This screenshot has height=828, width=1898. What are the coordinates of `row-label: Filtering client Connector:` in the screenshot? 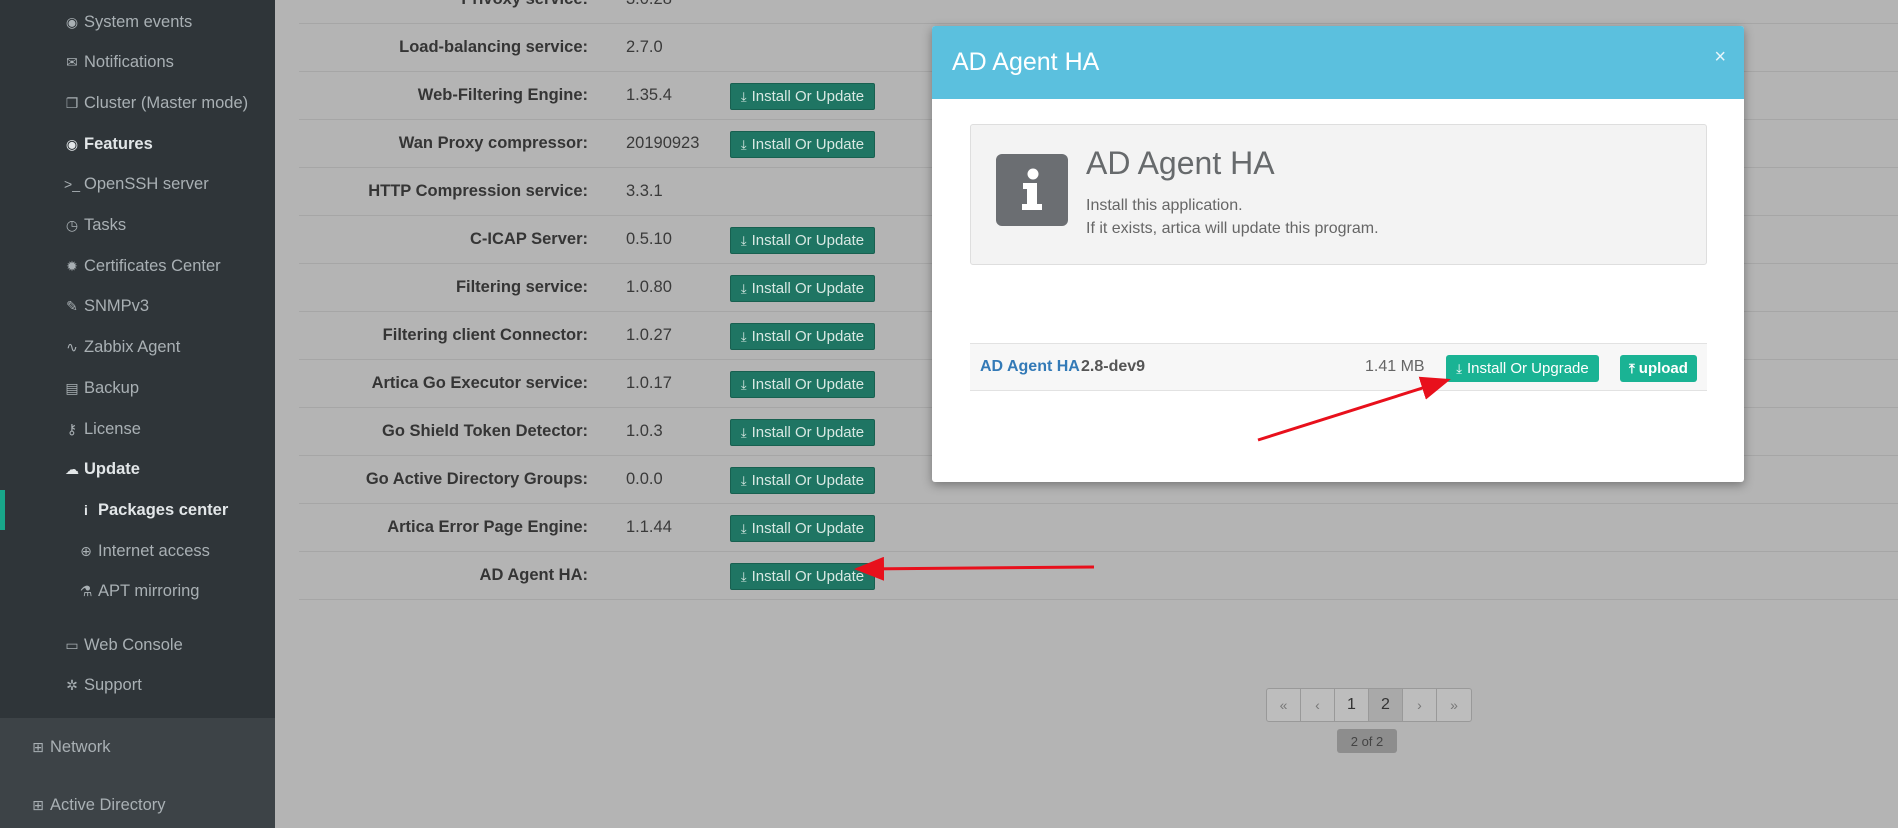 It's located at (485, 335).